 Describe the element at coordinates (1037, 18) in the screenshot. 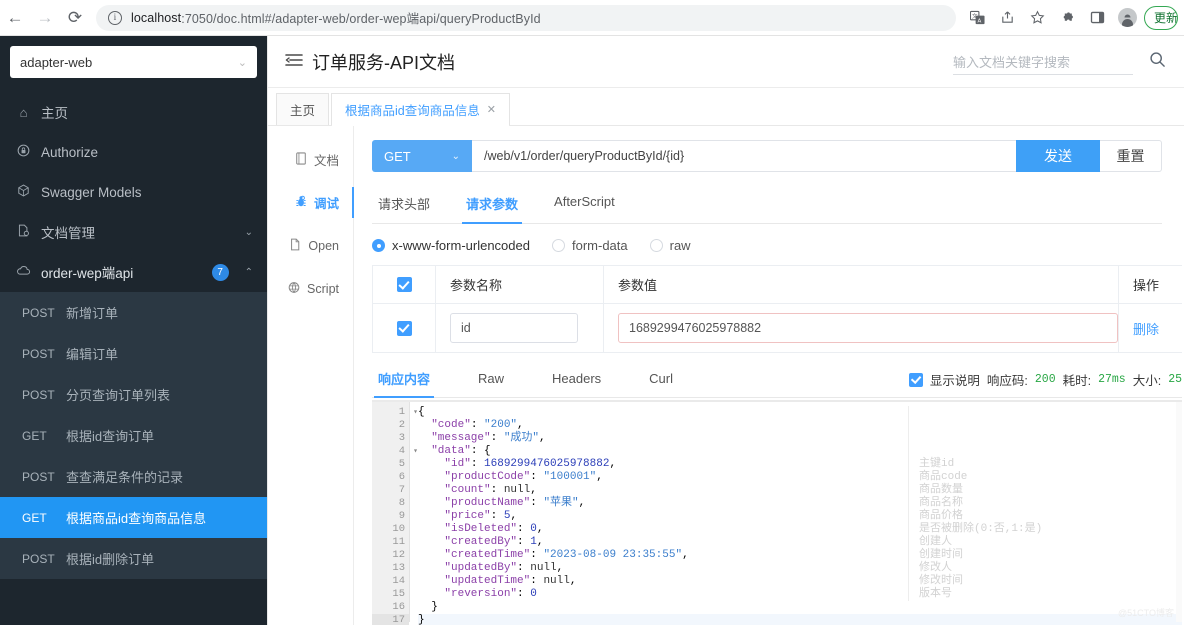

I see `bookmark-star-icon` at that location.